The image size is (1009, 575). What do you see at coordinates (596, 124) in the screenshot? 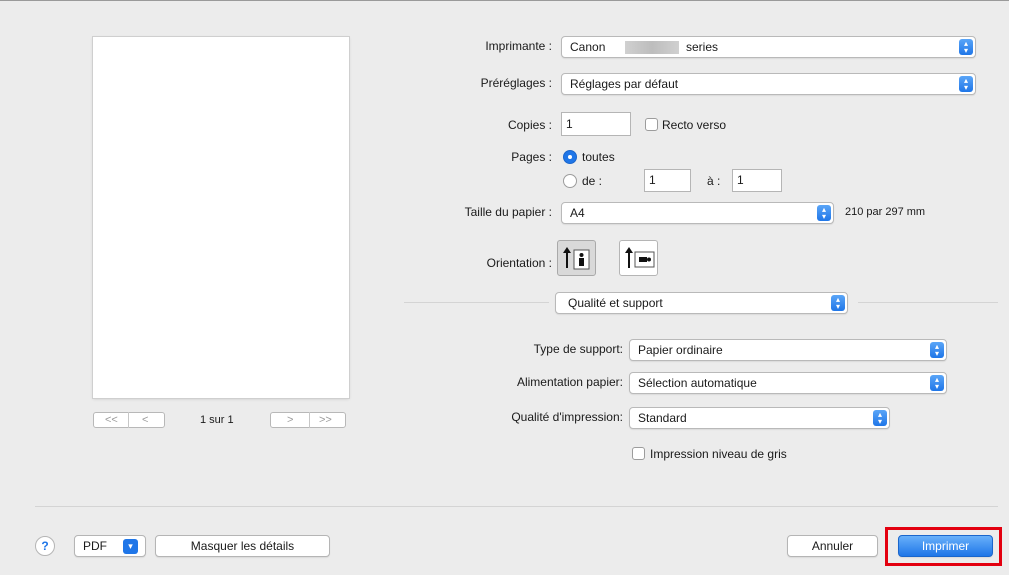
I see `copies-field: 1` at bounding box center [596, 124].